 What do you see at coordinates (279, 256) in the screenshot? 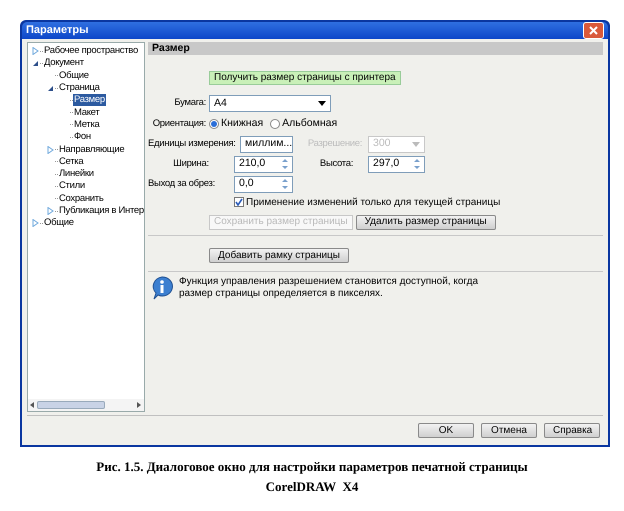
I see `add-frame-button: Добавить рамку страницы` at bounding box center [279, 256].